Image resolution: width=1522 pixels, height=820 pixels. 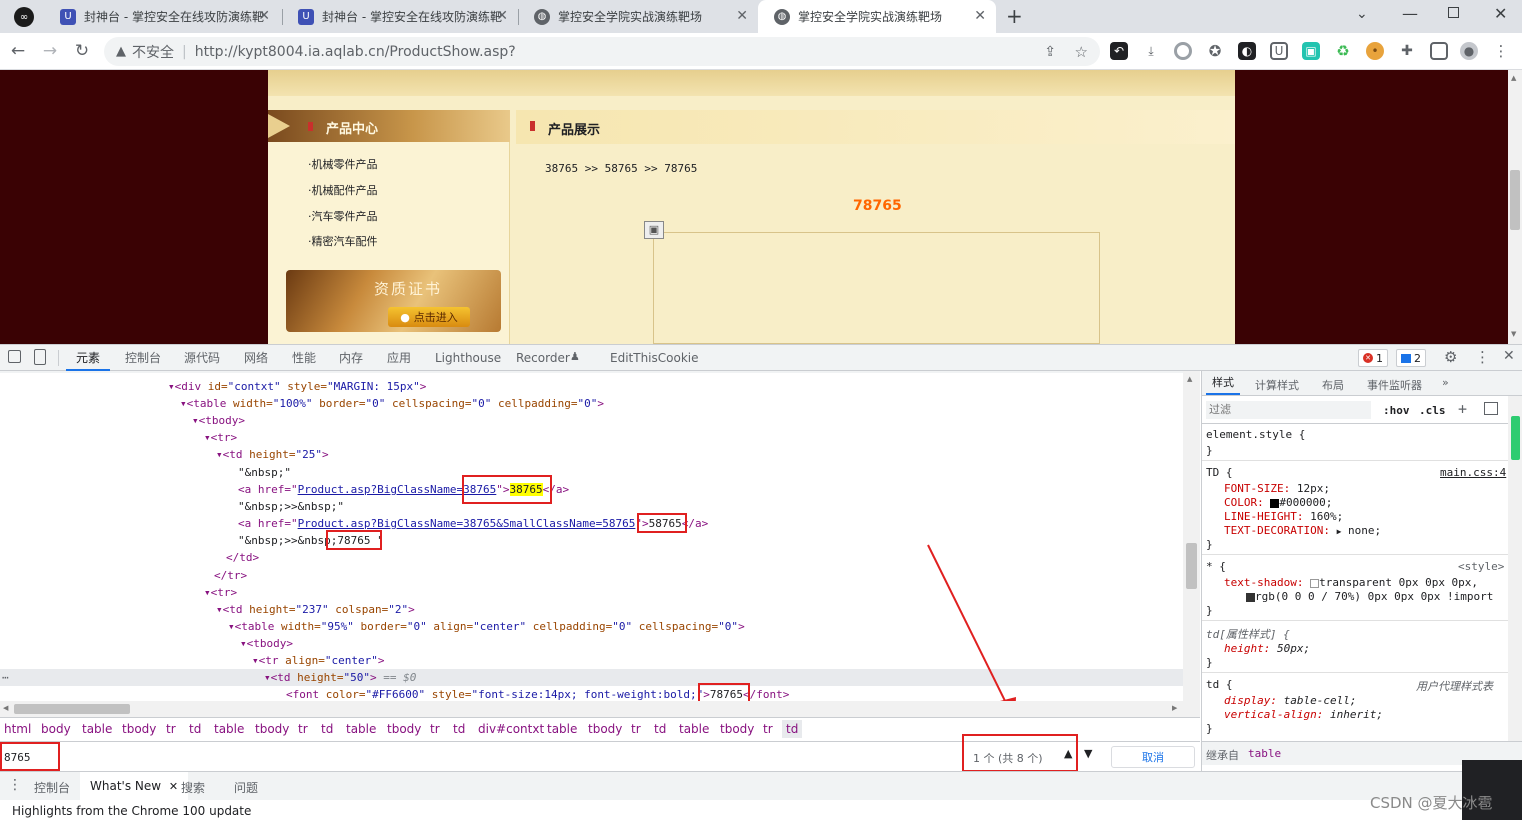 I want to click on toggle-sidebar-icon, so click(x=1491, y=408).